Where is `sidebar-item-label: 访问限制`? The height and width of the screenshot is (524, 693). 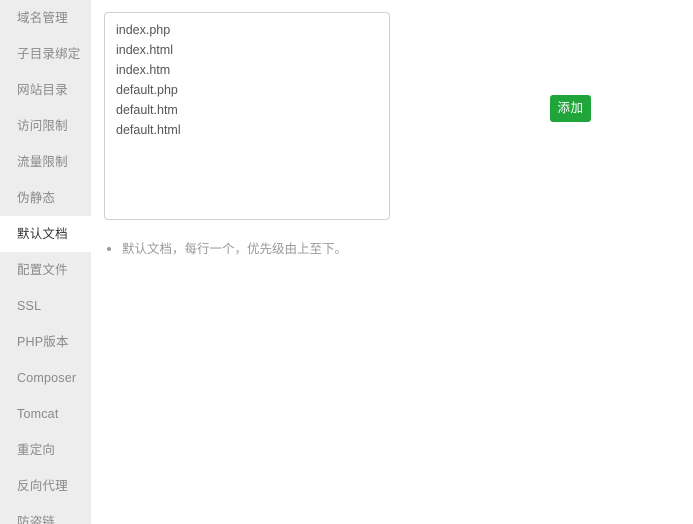 sidebar-item-label: 访问限制 is located at coordinates (42, 126).